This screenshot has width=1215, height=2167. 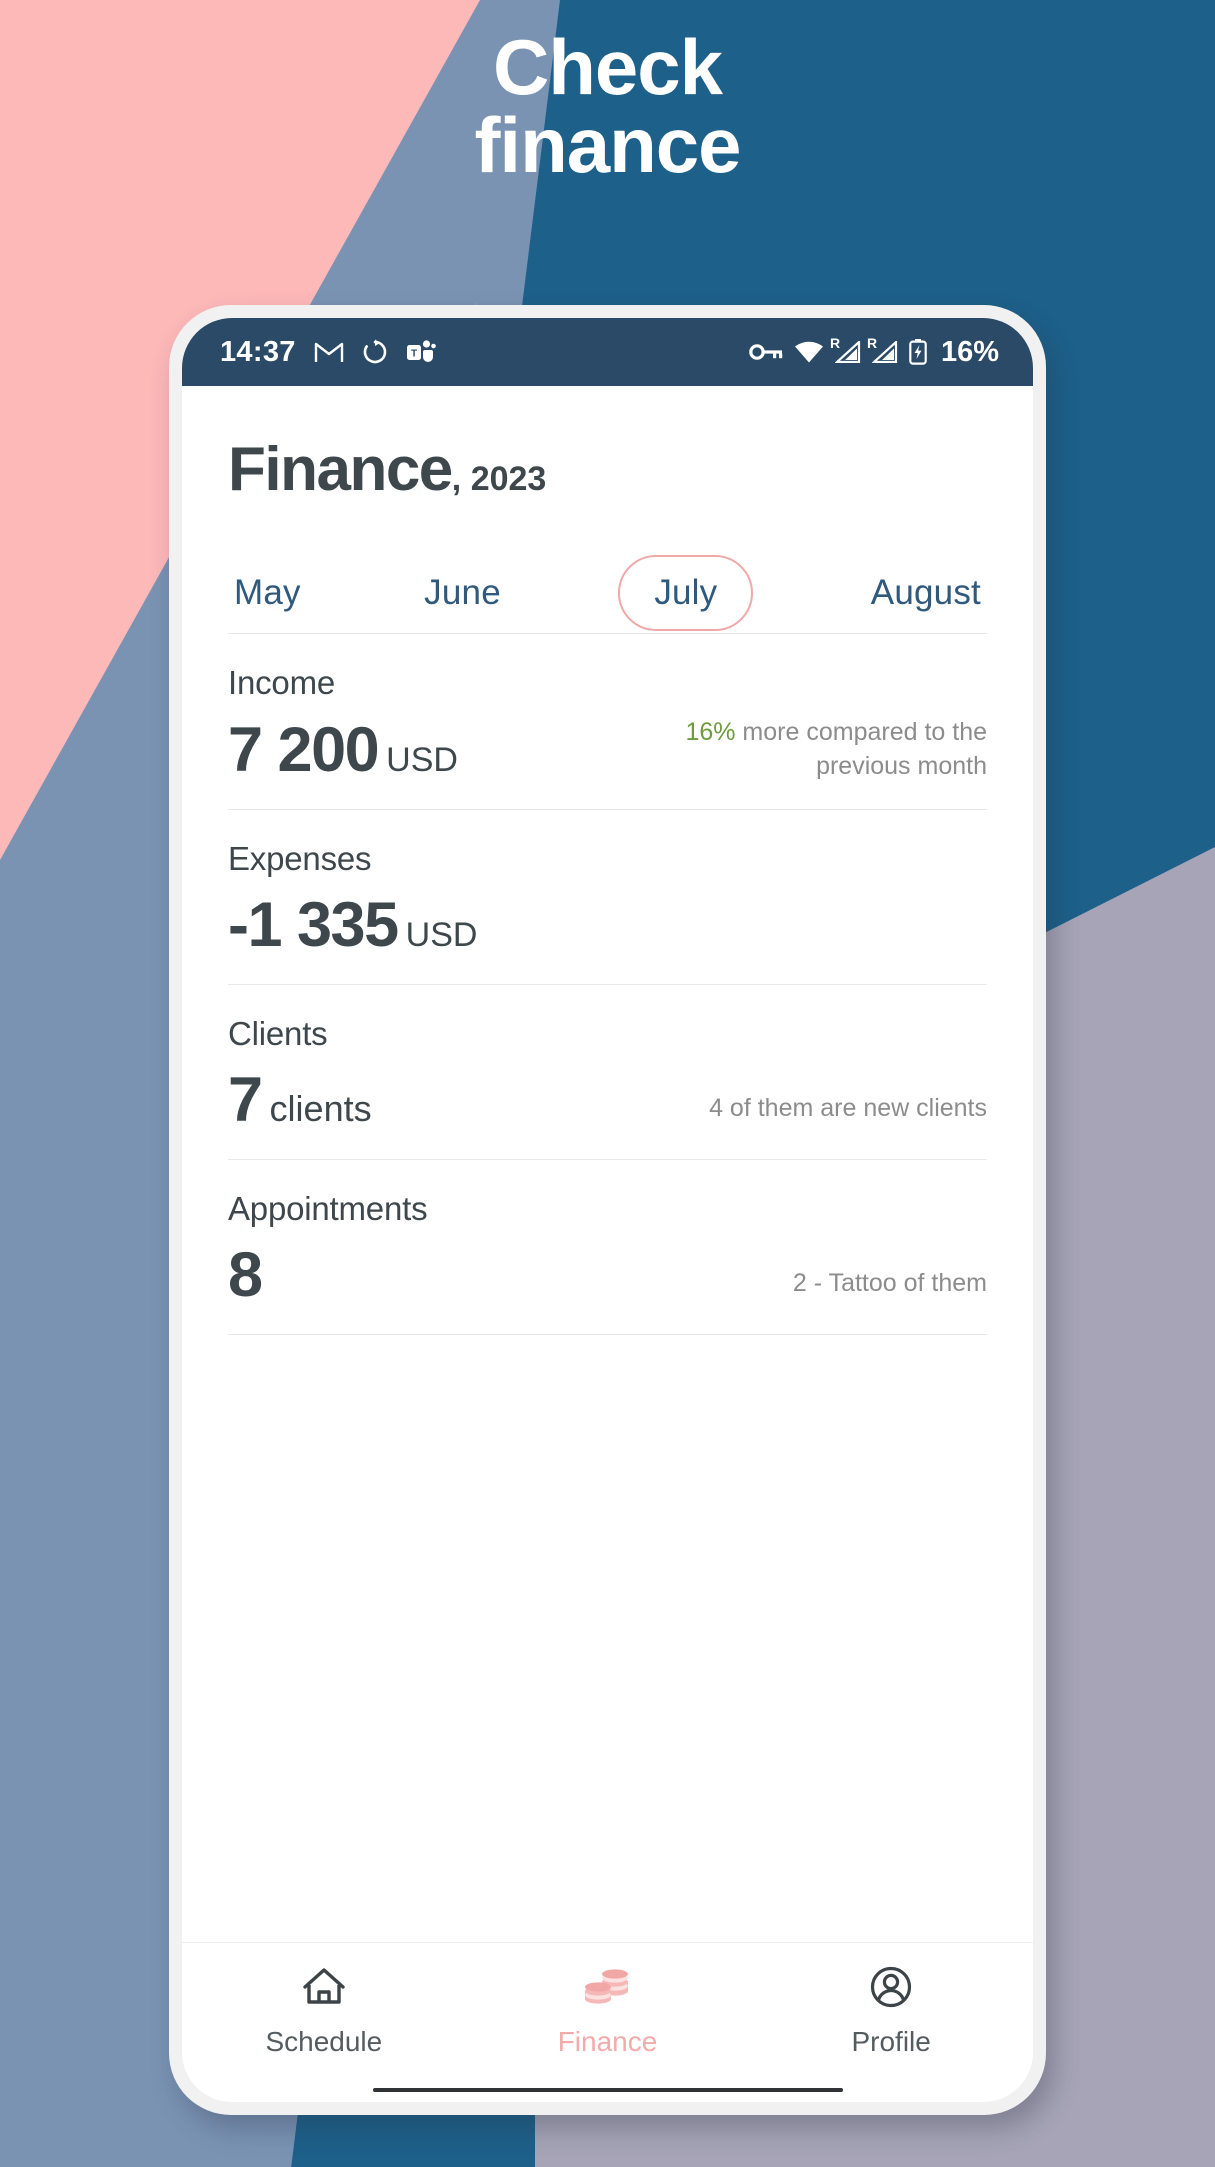 I want to click on stat-value-income: 7 200 USD, so click(x=343, y=750).